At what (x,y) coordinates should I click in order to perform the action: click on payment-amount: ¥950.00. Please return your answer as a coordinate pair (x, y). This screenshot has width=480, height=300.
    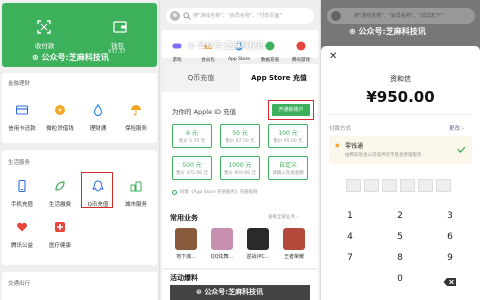
    Looking at the image, I should click on (400, 97).